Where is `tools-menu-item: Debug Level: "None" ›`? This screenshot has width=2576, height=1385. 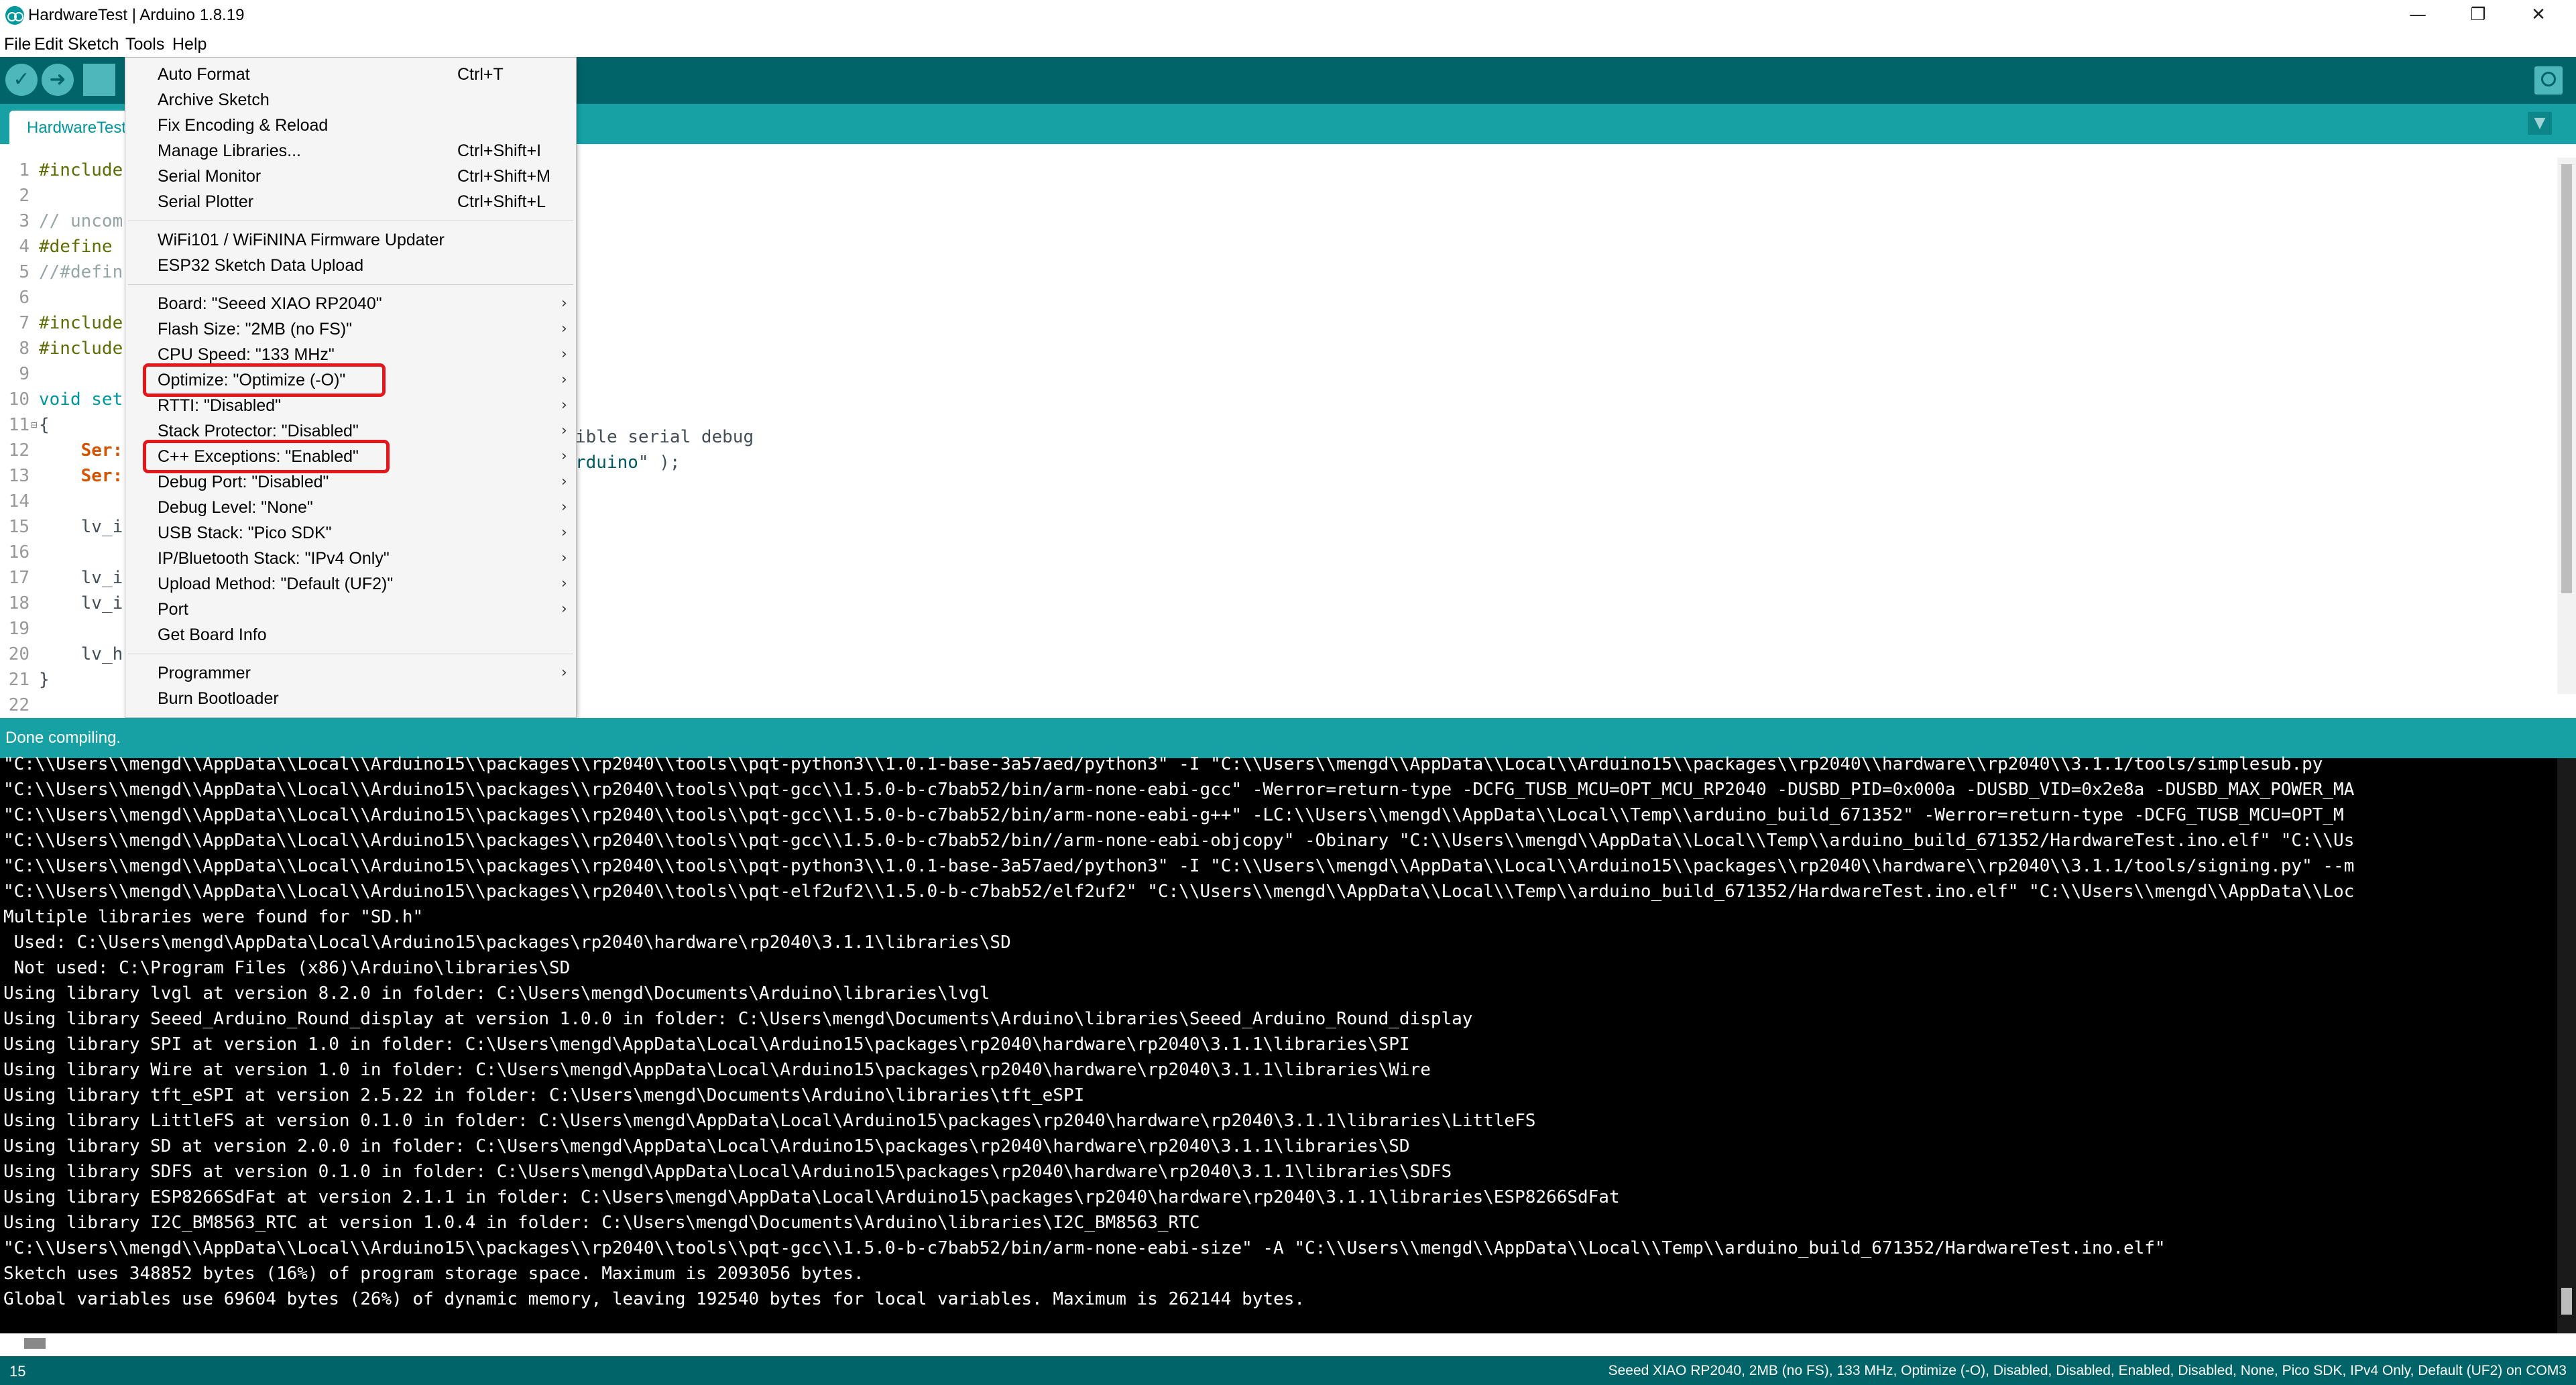
tools-menu-item: Debug Level: "None" › is located at coordinates (350, 508).